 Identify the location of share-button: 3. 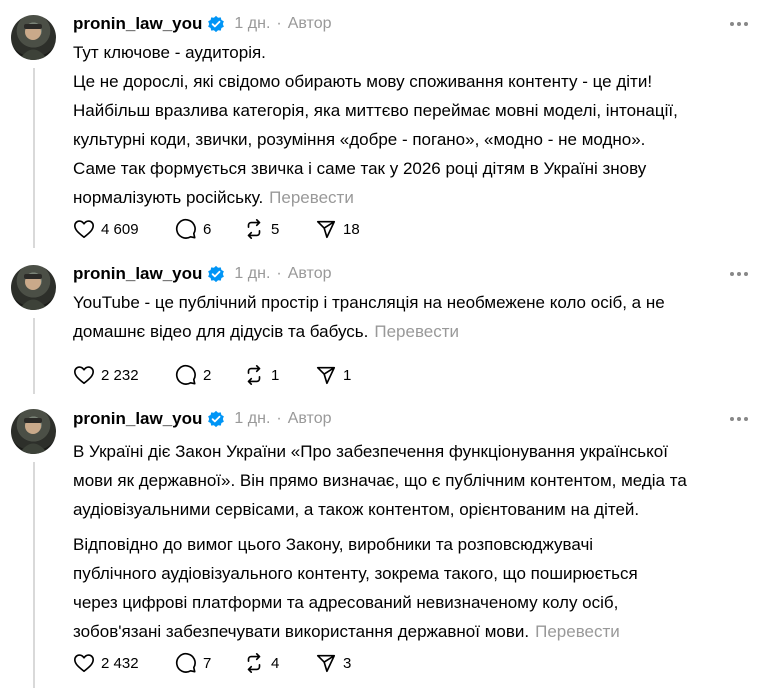
(333, 663).